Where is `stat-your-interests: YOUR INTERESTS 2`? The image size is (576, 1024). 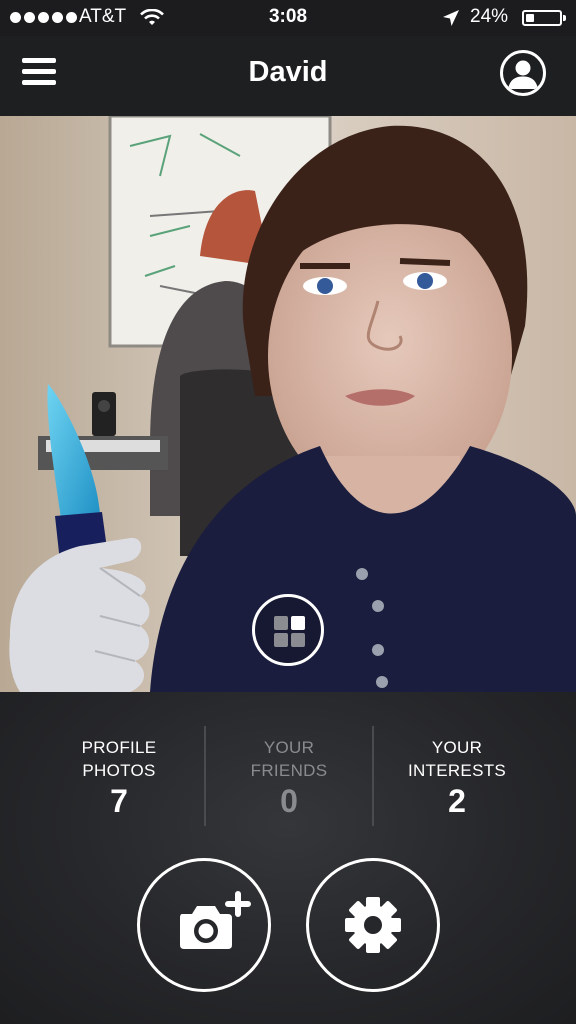
stat-your-interests: YOUR INTERESTS 2 is located at coordinates (457, 777).